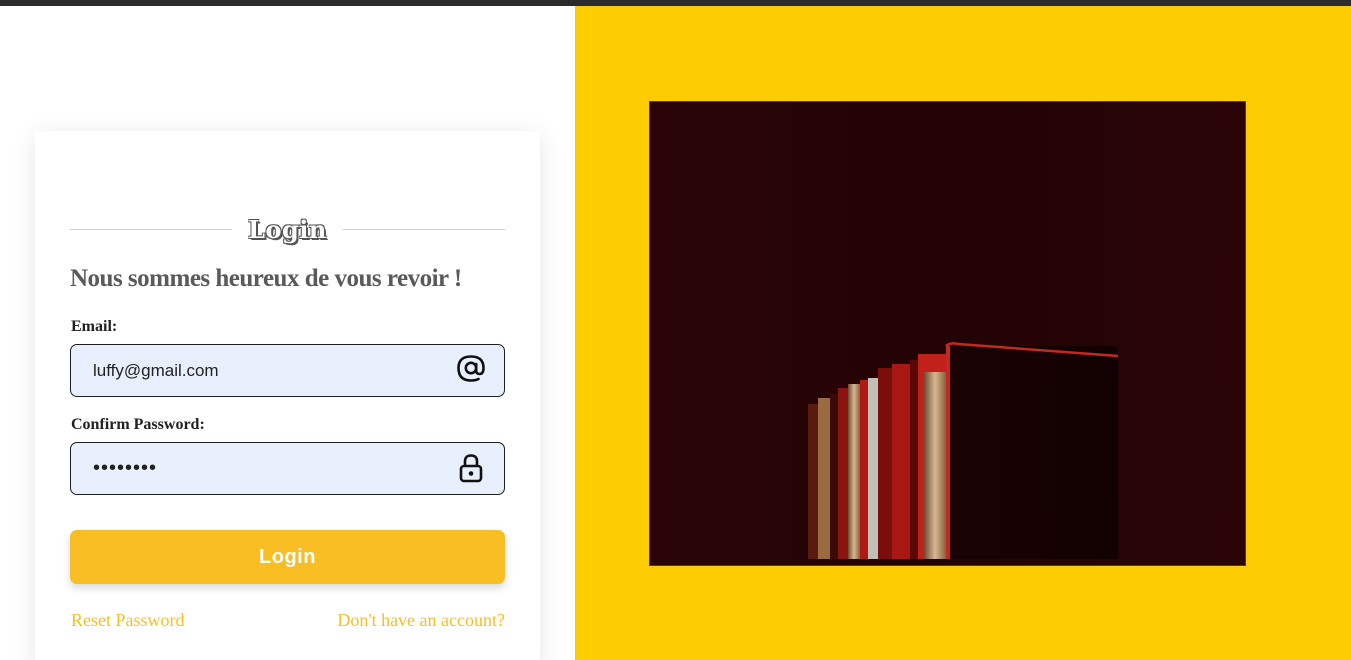  I want to click on at-icon, so click(471, 368).